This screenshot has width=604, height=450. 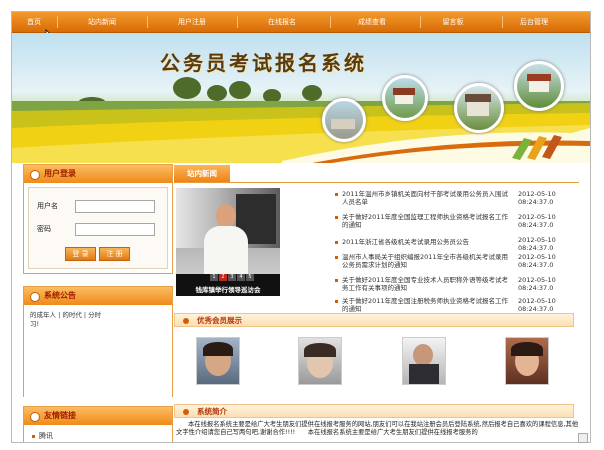 I want to click on link-label: 腾讯, so click(x=46, y=436).